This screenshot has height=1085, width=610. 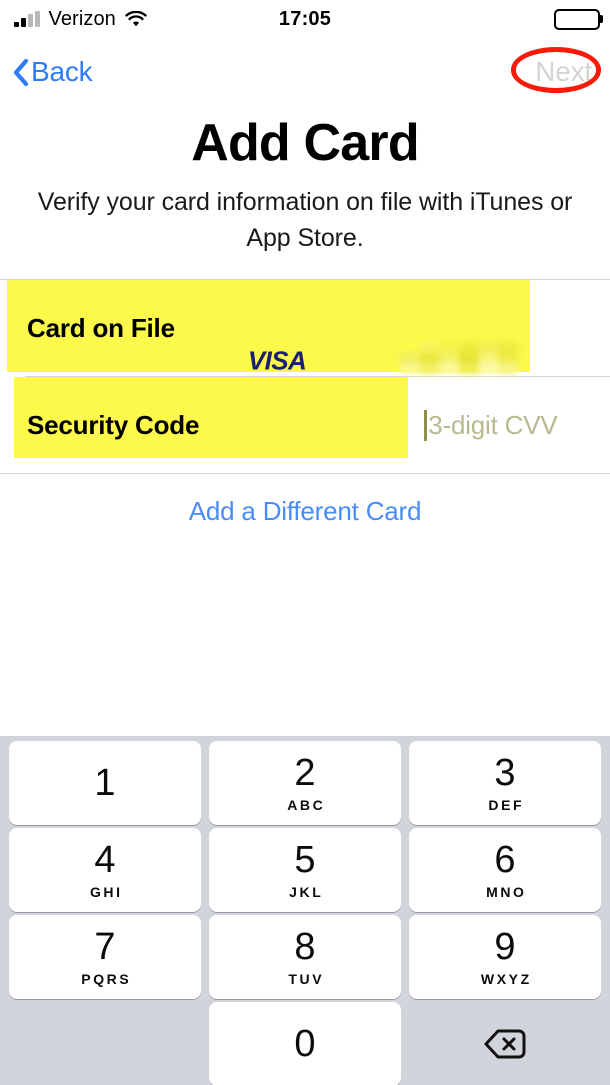 What do you see at coordinates (305, 72) in the screenshot?
I see `navigation-bar: Back Next` at bounding box center [305, 72].